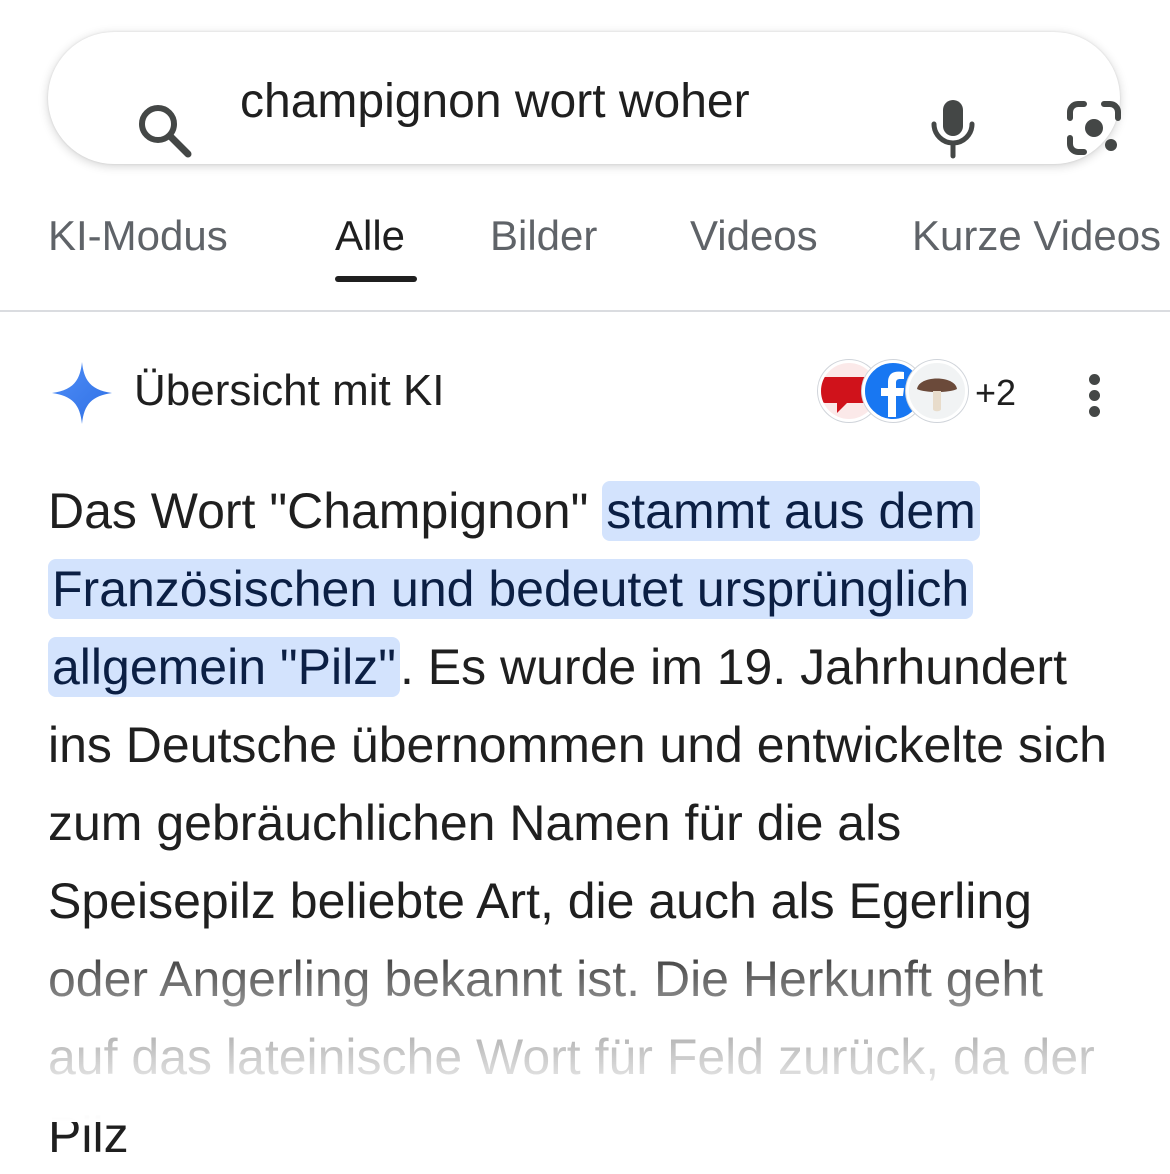 Image resolution: width=1170 pixels, height=1174 pixels. What do you see at coordinates (165, 131) in the screenshot?
I see `search-icon` at bounding box center [165, 131].